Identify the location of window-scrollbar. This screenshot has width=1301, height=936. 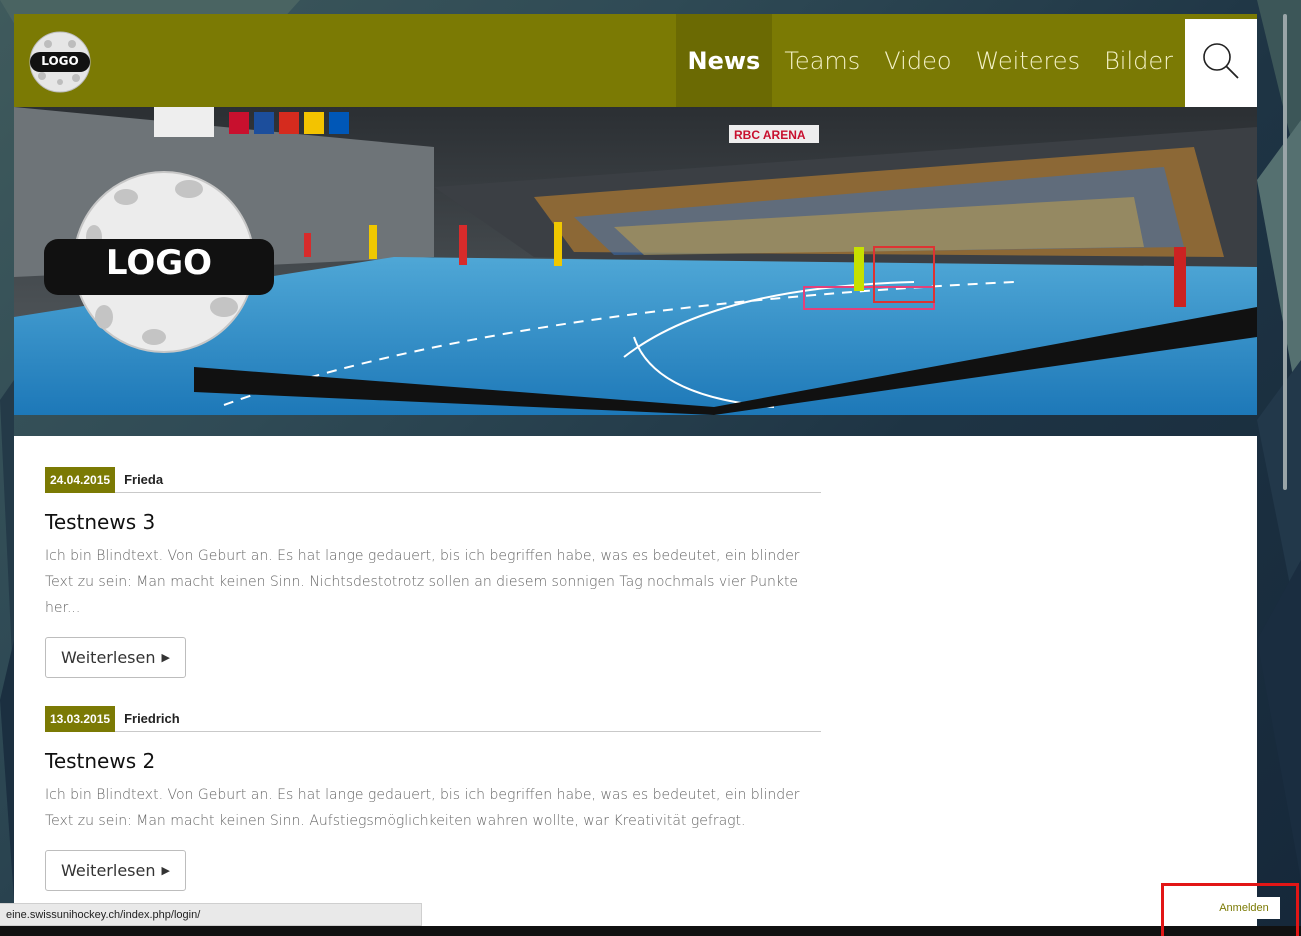
(1285, 252).